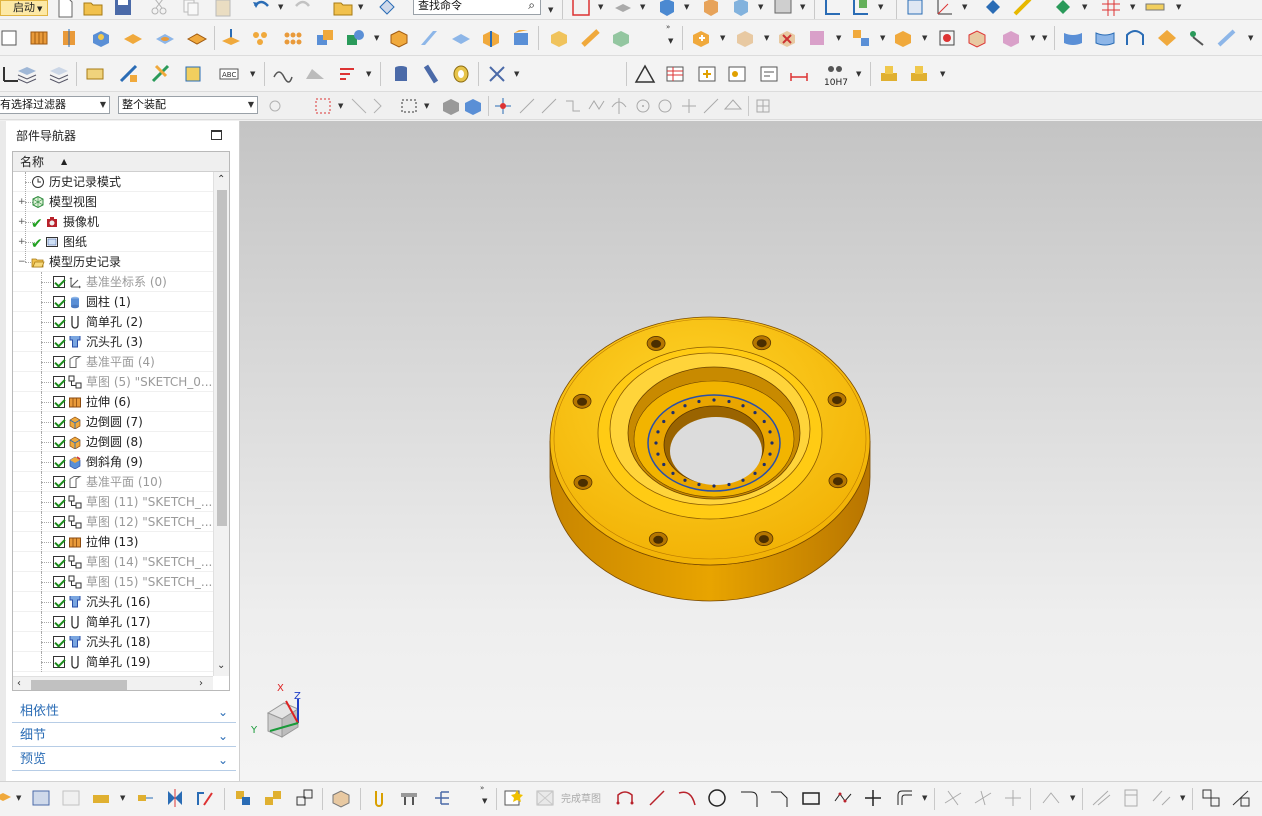 This screenshot has height=816, width=1262. I want to click on tree-row: 倒斜角 (9), so click(113, 462).